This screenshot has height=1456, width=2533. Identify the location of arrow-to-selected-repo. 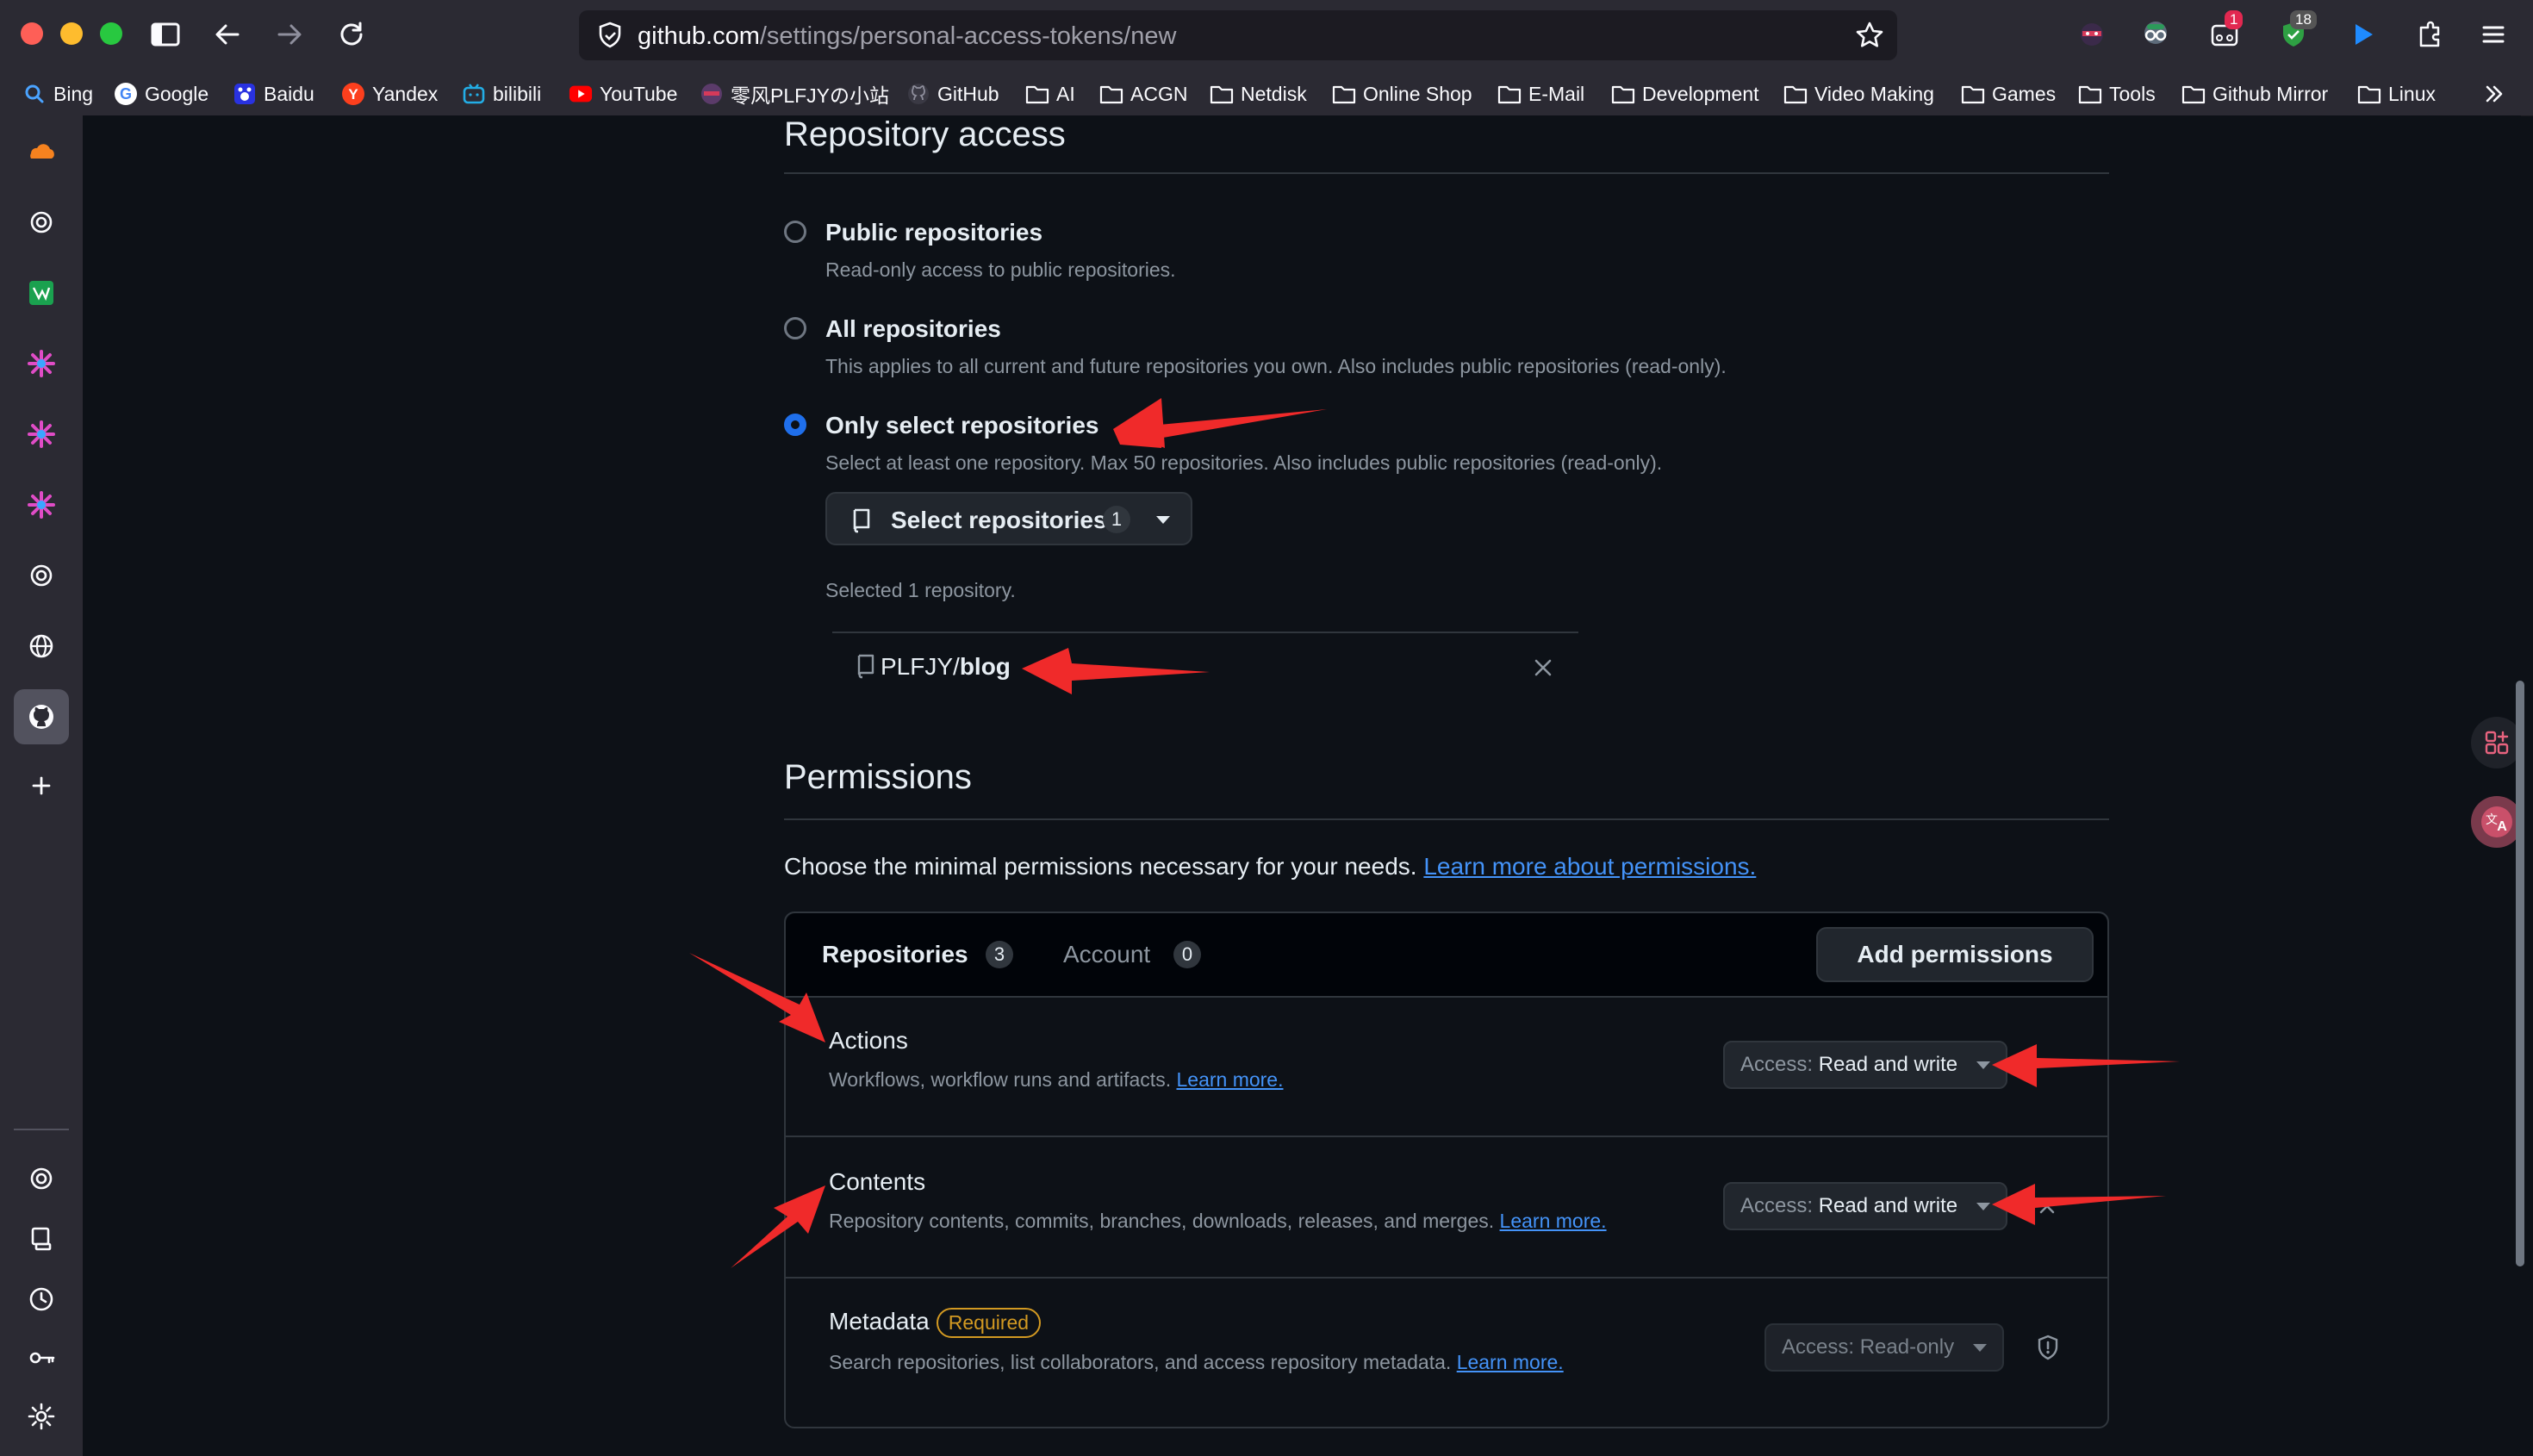
(1116, 671).